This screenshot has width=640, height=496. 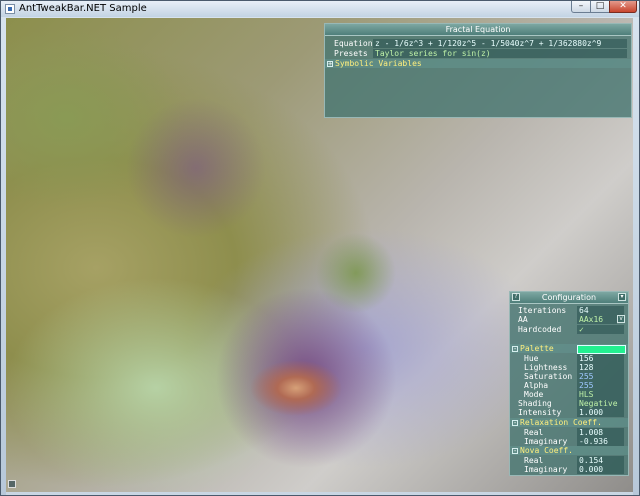 What do you see at coordinates (10, 9) in the screenshot?
I see `app-icon` at bounding box center [10, 9].